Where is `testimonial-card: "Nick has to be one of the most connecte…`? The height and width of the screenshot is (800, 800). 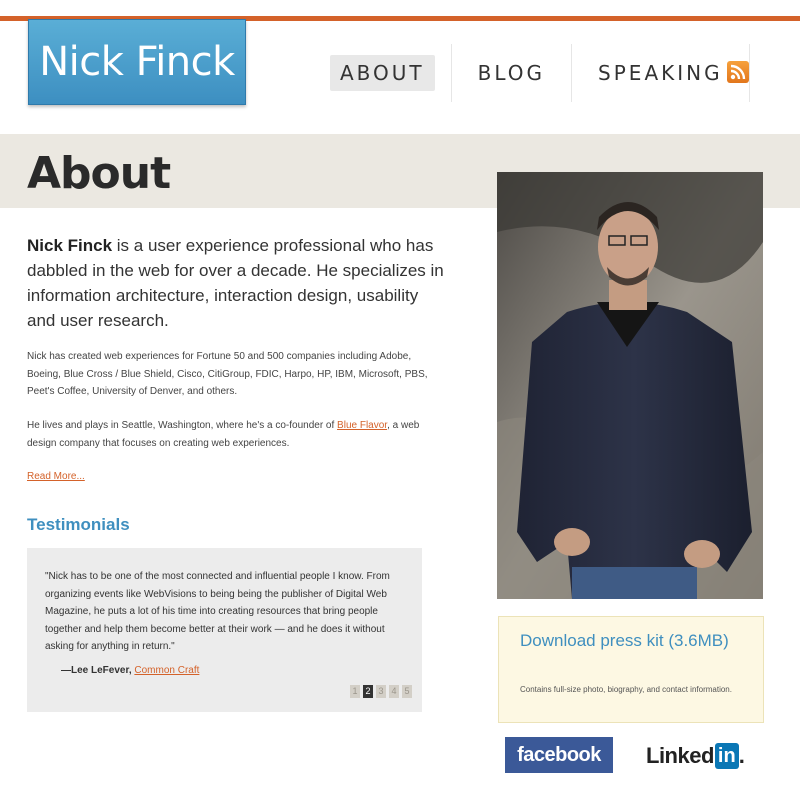
testimonial-card: "Nick has to be one of the most connecte… is located at coordinates (224, 630).